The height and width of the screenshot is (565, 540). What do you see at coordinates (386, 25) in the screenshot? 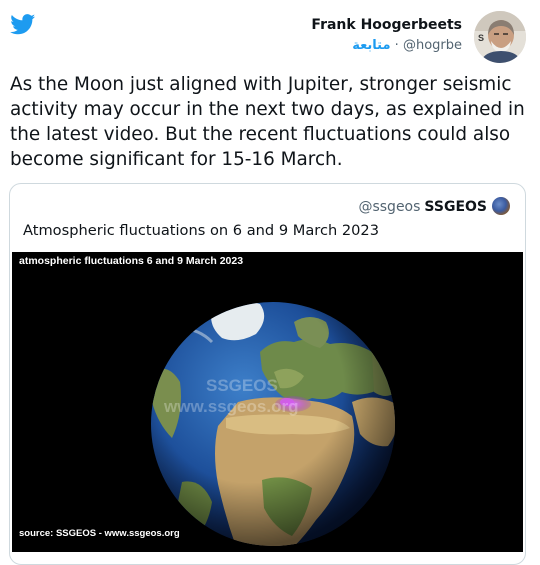
I see `author-name: Frank Hoogerbeets` at bounding box center [386, 25].